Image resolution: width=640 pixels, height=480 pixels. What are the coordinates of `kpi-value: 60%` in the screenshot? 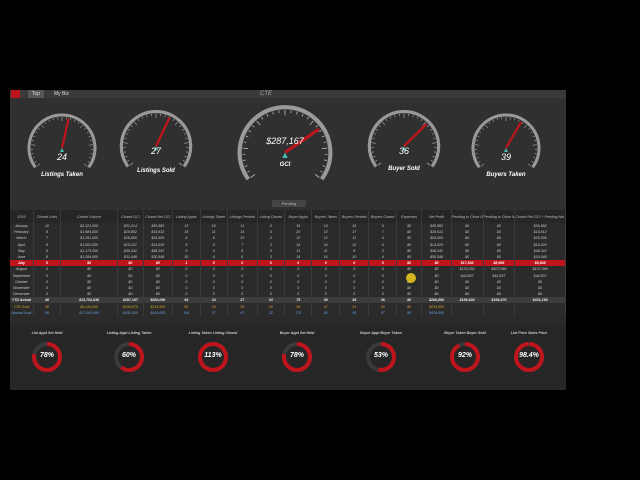 It's located at (128, 355).